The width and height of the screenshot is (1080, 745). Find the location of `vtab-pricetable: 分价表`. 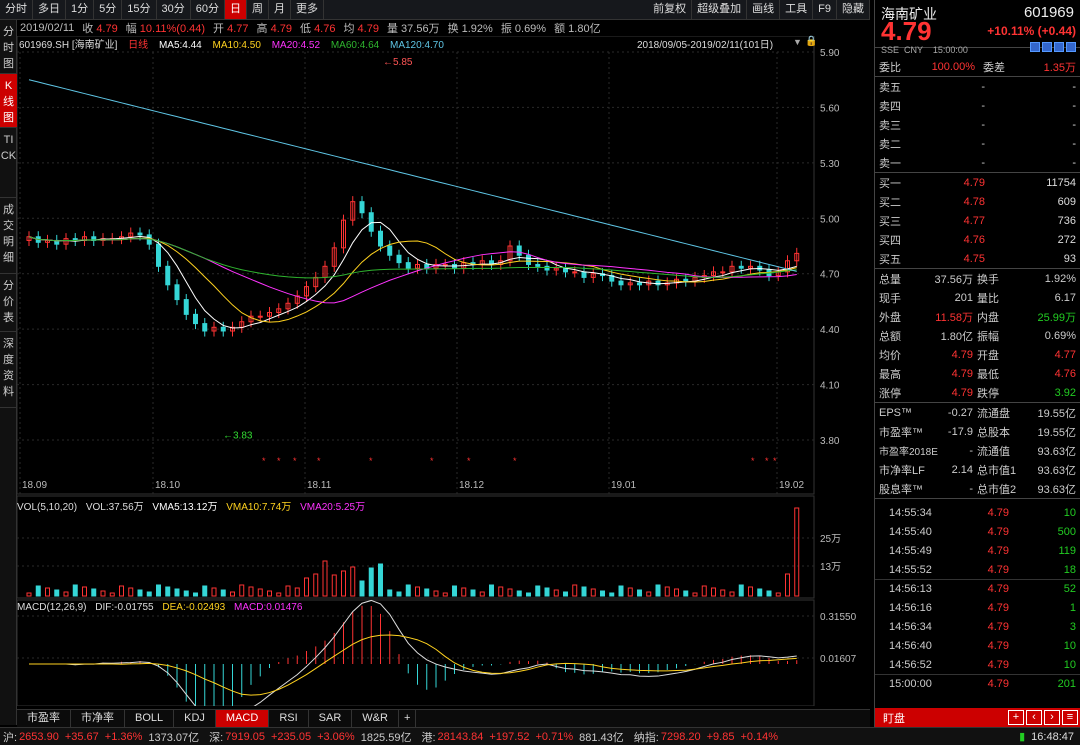

vtab-pricetable: 分价表 is located at coordinates (8, 303).